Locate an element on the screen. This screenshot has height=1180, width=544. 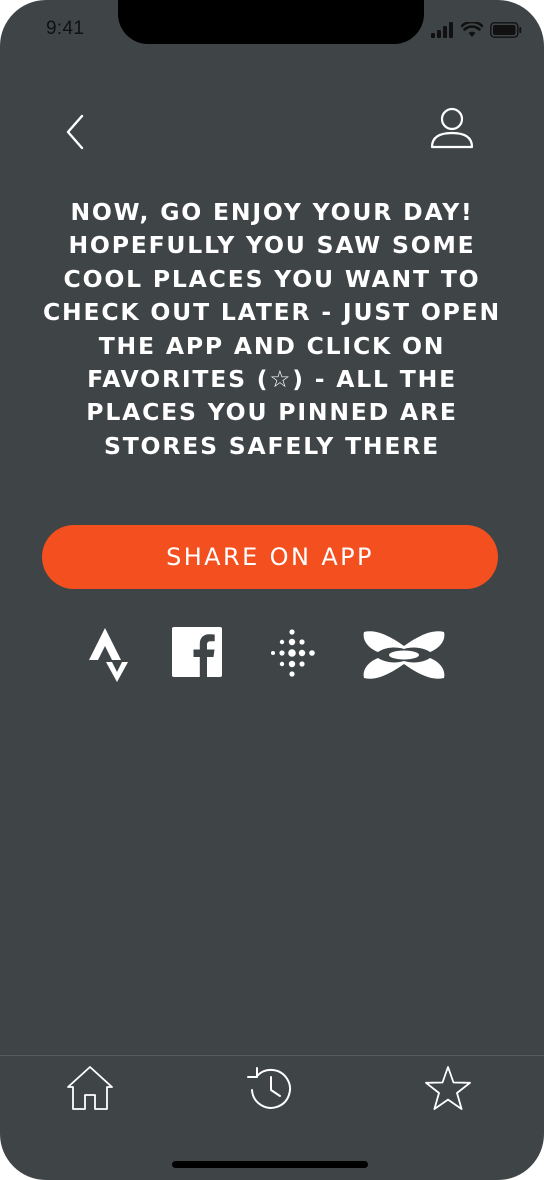
home-indicator is located at coordinates (270, 1164).